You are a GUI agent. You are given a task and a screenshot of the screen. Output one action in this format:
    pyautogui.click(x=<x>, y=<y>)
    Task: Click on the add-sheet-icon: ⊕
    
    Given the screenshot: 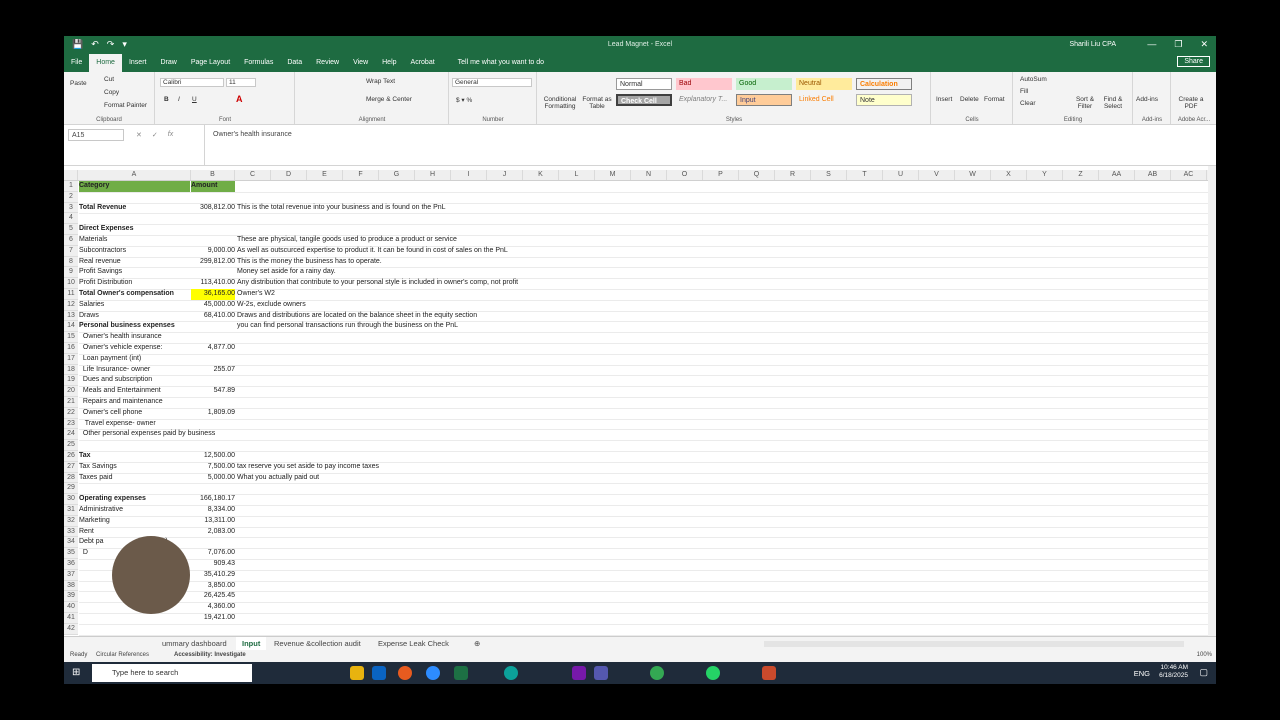 What is the action you would take?
    pyautogui.click(x=477, y=644)
    